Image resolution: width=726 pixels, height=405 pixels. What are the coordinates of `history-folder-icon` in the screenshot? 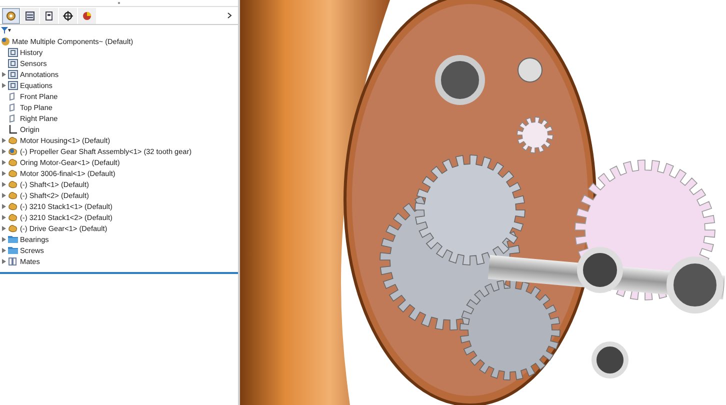 It's located at (13, 52).